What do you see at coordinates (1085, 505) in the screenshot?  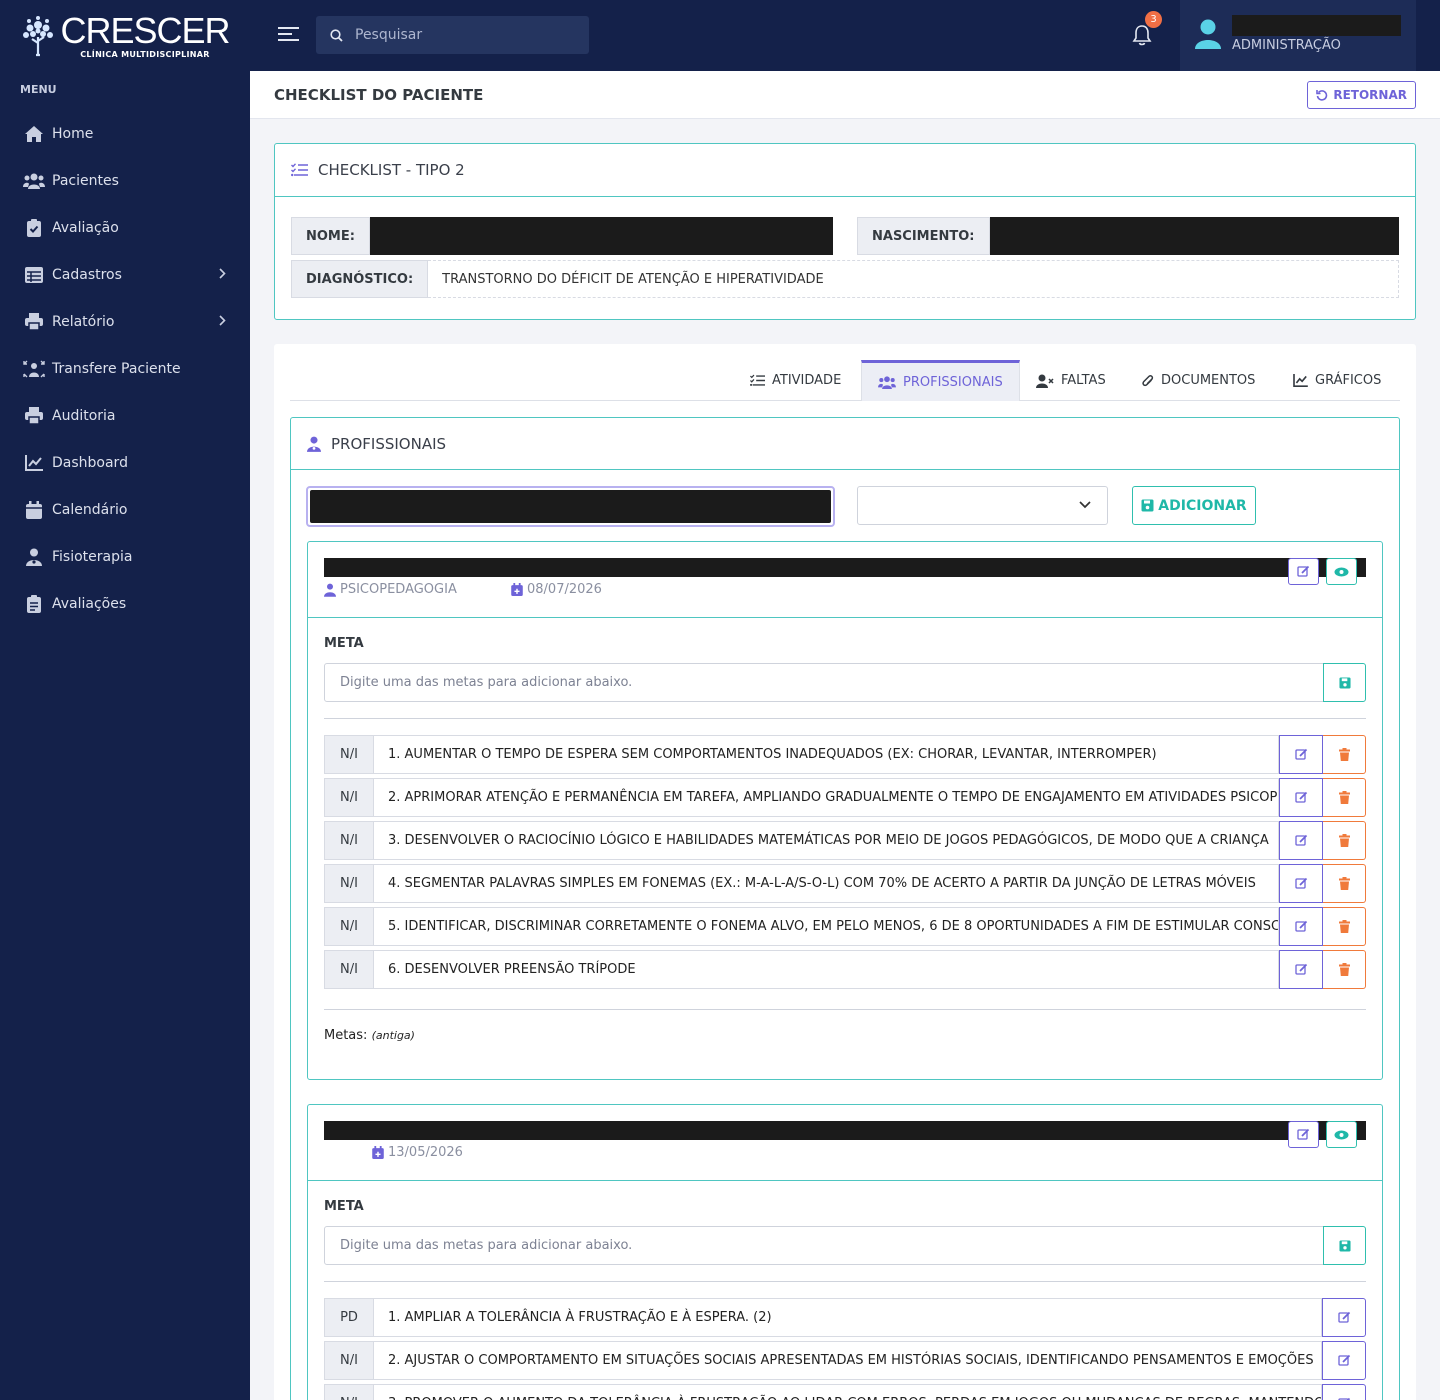 I see `chevron-down-icon` at bounding box center [1085, 505].